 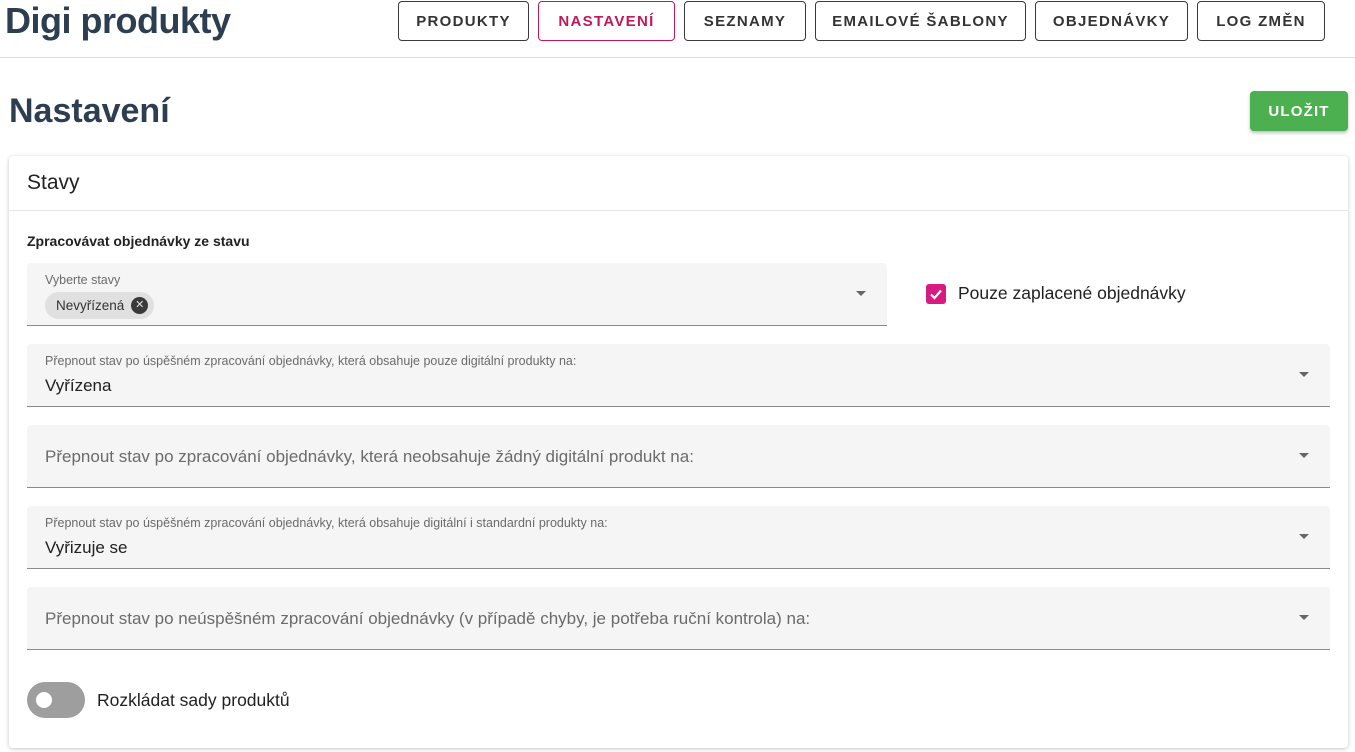 What do you see at coordinates (1072, 293) in the screenshot?
I see `paid-only-label: Pouze zaplacené objednávky` at bounding box center [1072, 293].